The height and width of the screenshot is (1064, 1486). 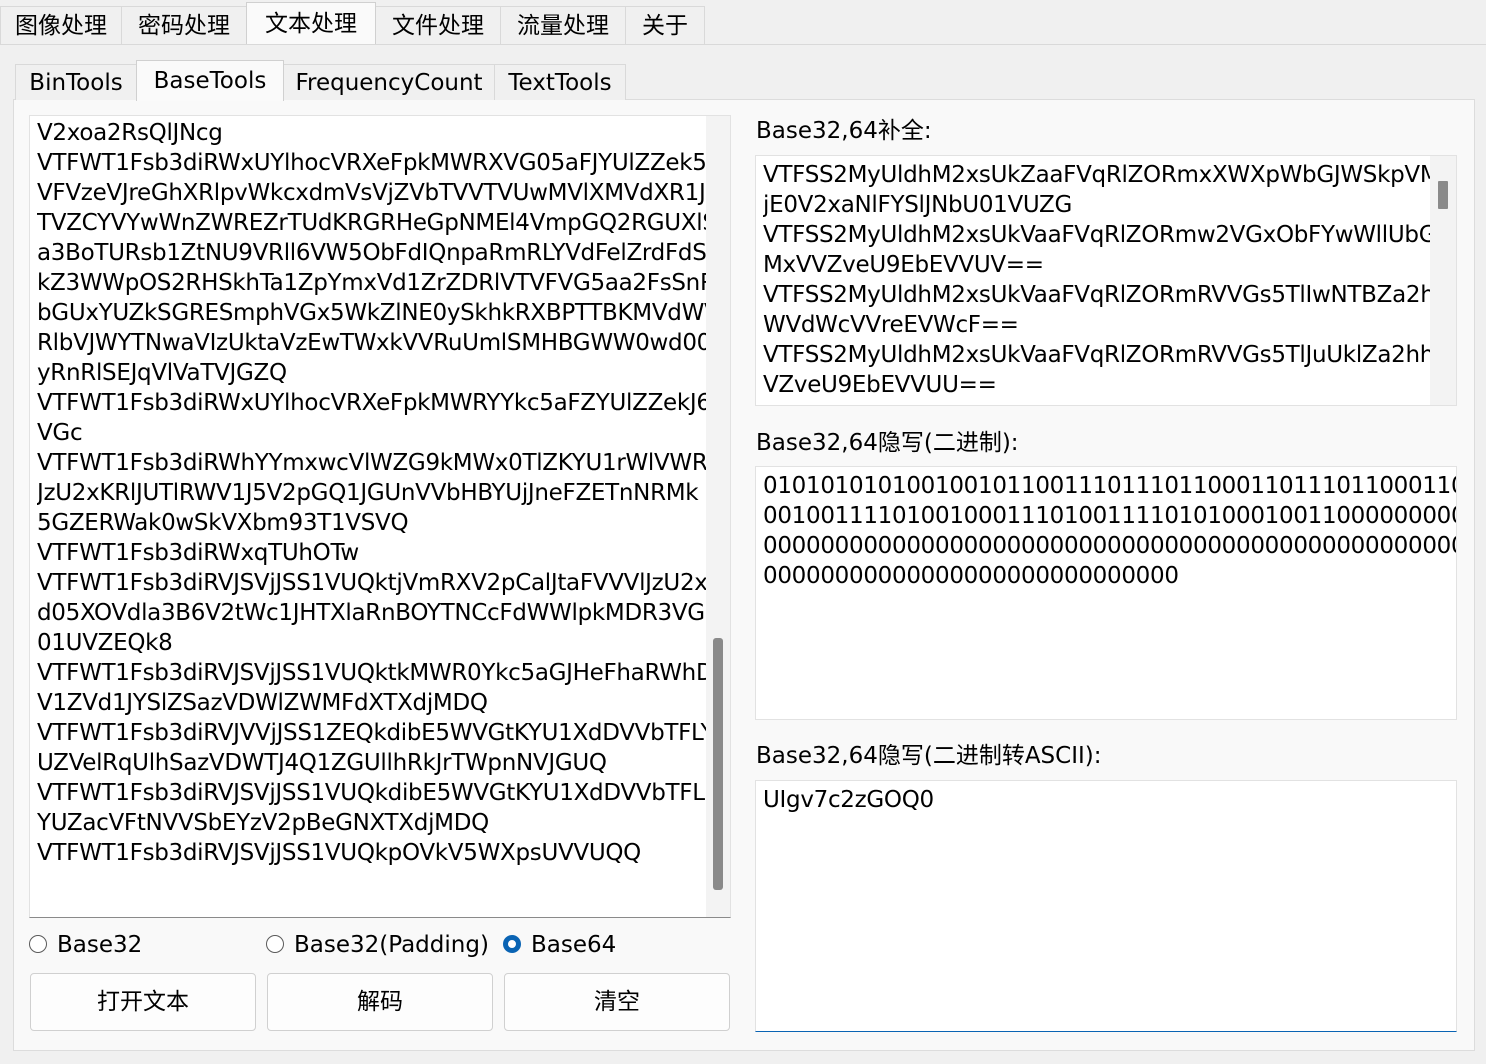 I want to click on input-text-line: 01UVZEQk8, so click(x=105, y=643).